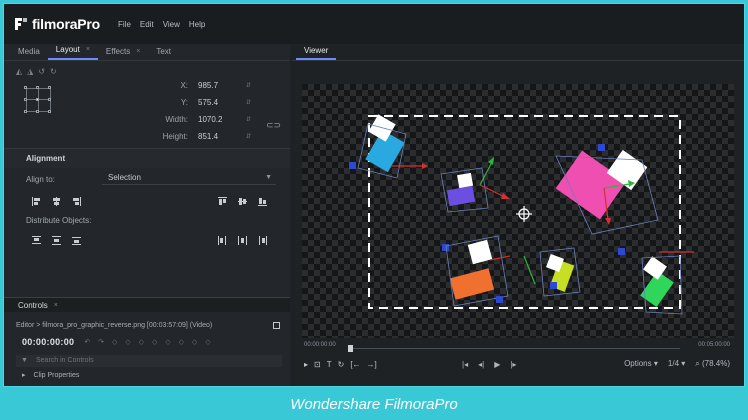 The height and width of the screenshot is (420, 748). What do you see at coordinates (124, 177) in the screenshot?
I see `align-to-value: Selection` at bounding box center [124, 177].